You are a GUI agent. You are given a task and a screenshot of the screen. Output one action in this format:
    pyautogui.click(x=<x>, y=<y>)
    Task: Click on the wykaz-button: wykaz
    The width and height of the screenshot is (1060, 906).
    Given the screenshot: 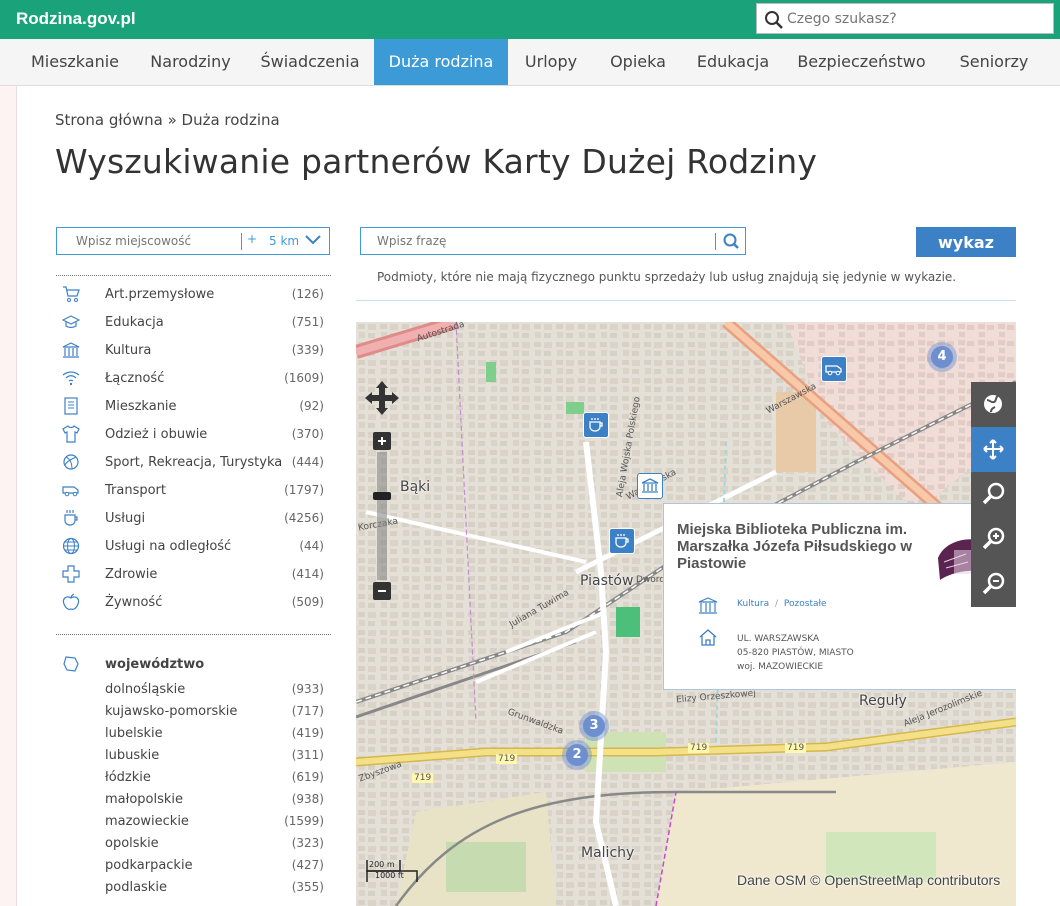 What is the action you would take?
    pyautogui.click(x=966, y=242)
    